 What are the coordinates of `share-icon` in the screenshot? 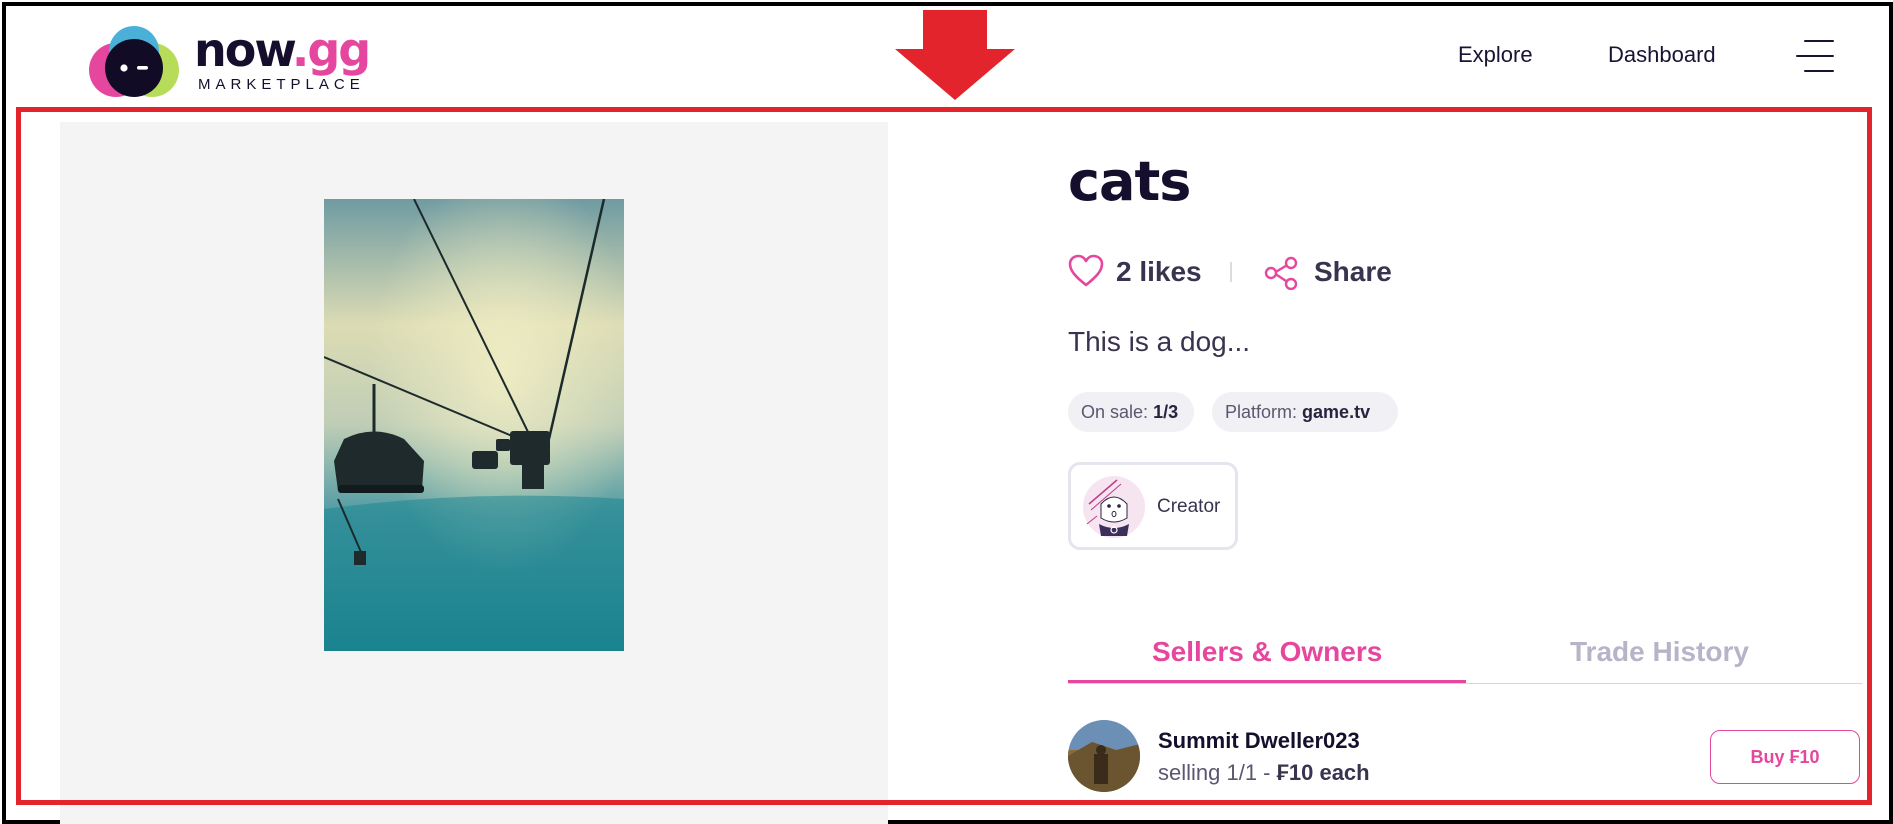 It's located at (1281, 273).